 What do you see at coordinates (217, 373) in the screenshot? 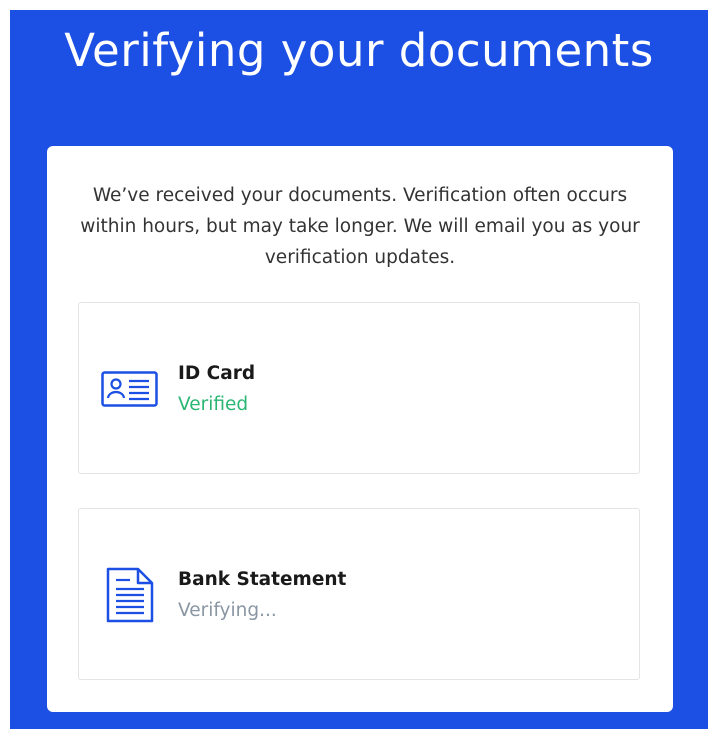
I see `document-name: ID Card` at bounding box center [217, 373].